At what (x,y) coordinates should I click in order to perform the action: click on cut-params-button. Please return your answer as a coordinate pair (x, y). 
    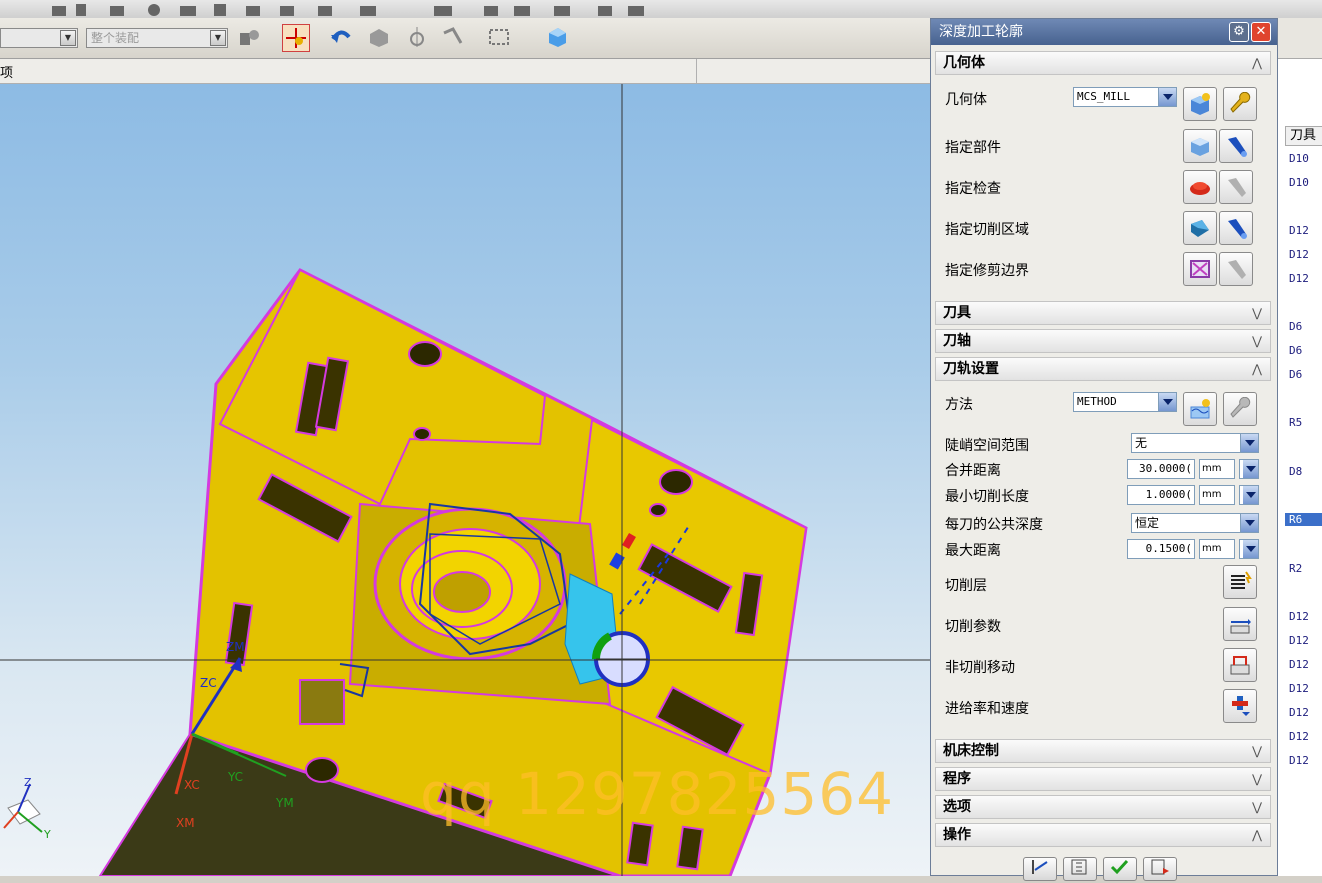
    Looking at the image, I should click on (1240, 624).